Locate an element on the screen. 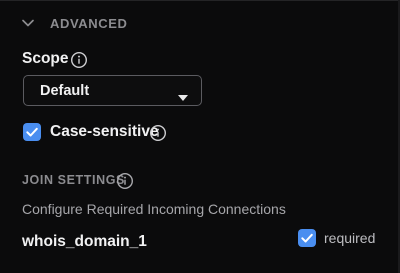  scope-select: Default is located at coordinates (112, 90).